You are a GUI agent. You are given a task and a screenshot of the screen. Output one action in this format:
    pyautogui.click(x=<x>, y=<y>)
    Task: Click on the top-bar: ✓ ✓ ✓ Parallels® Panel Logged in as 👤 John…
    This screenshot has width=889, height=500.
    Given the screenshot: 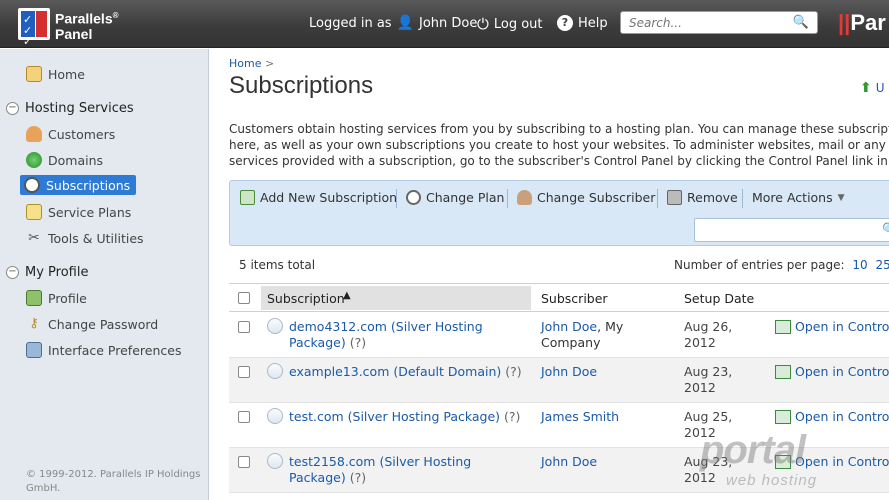 What is the action you would take?
    pyautogui.click(x=444, y=24)
    